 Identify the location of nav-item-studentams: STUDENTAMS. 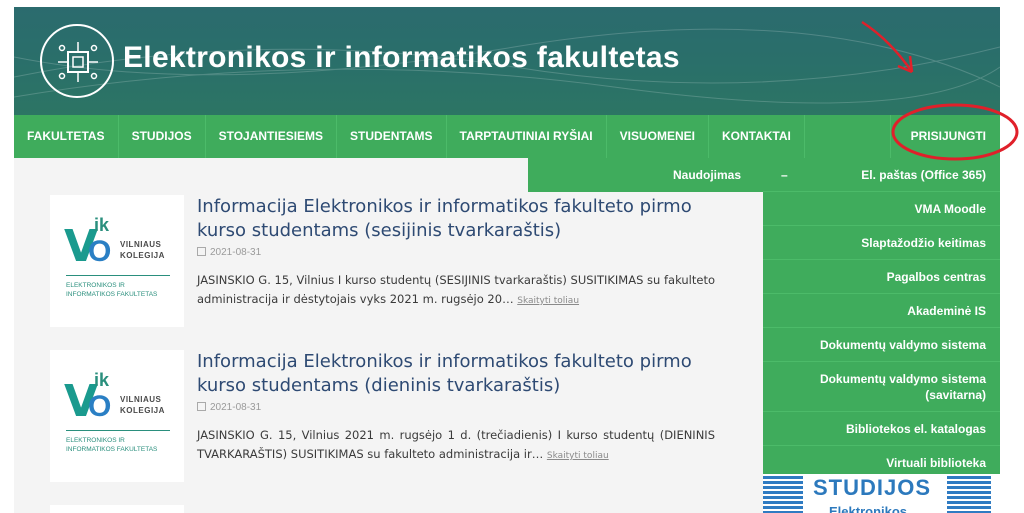
(392, 136).